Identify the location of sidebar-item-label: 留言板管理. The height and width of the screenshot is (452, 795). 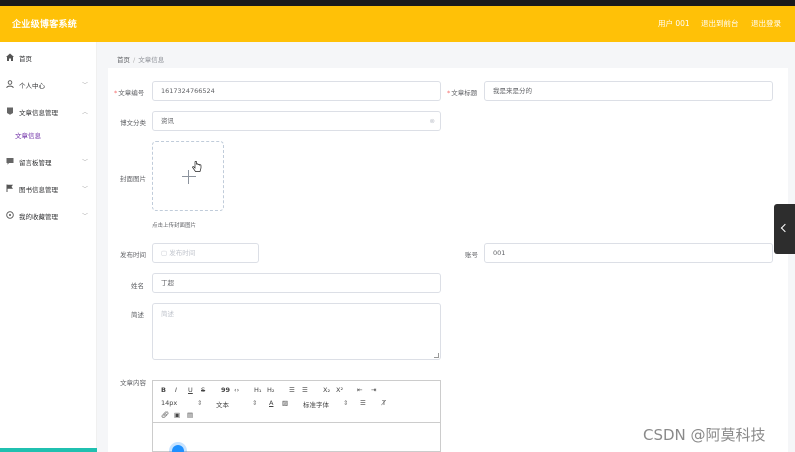
(35, 163).